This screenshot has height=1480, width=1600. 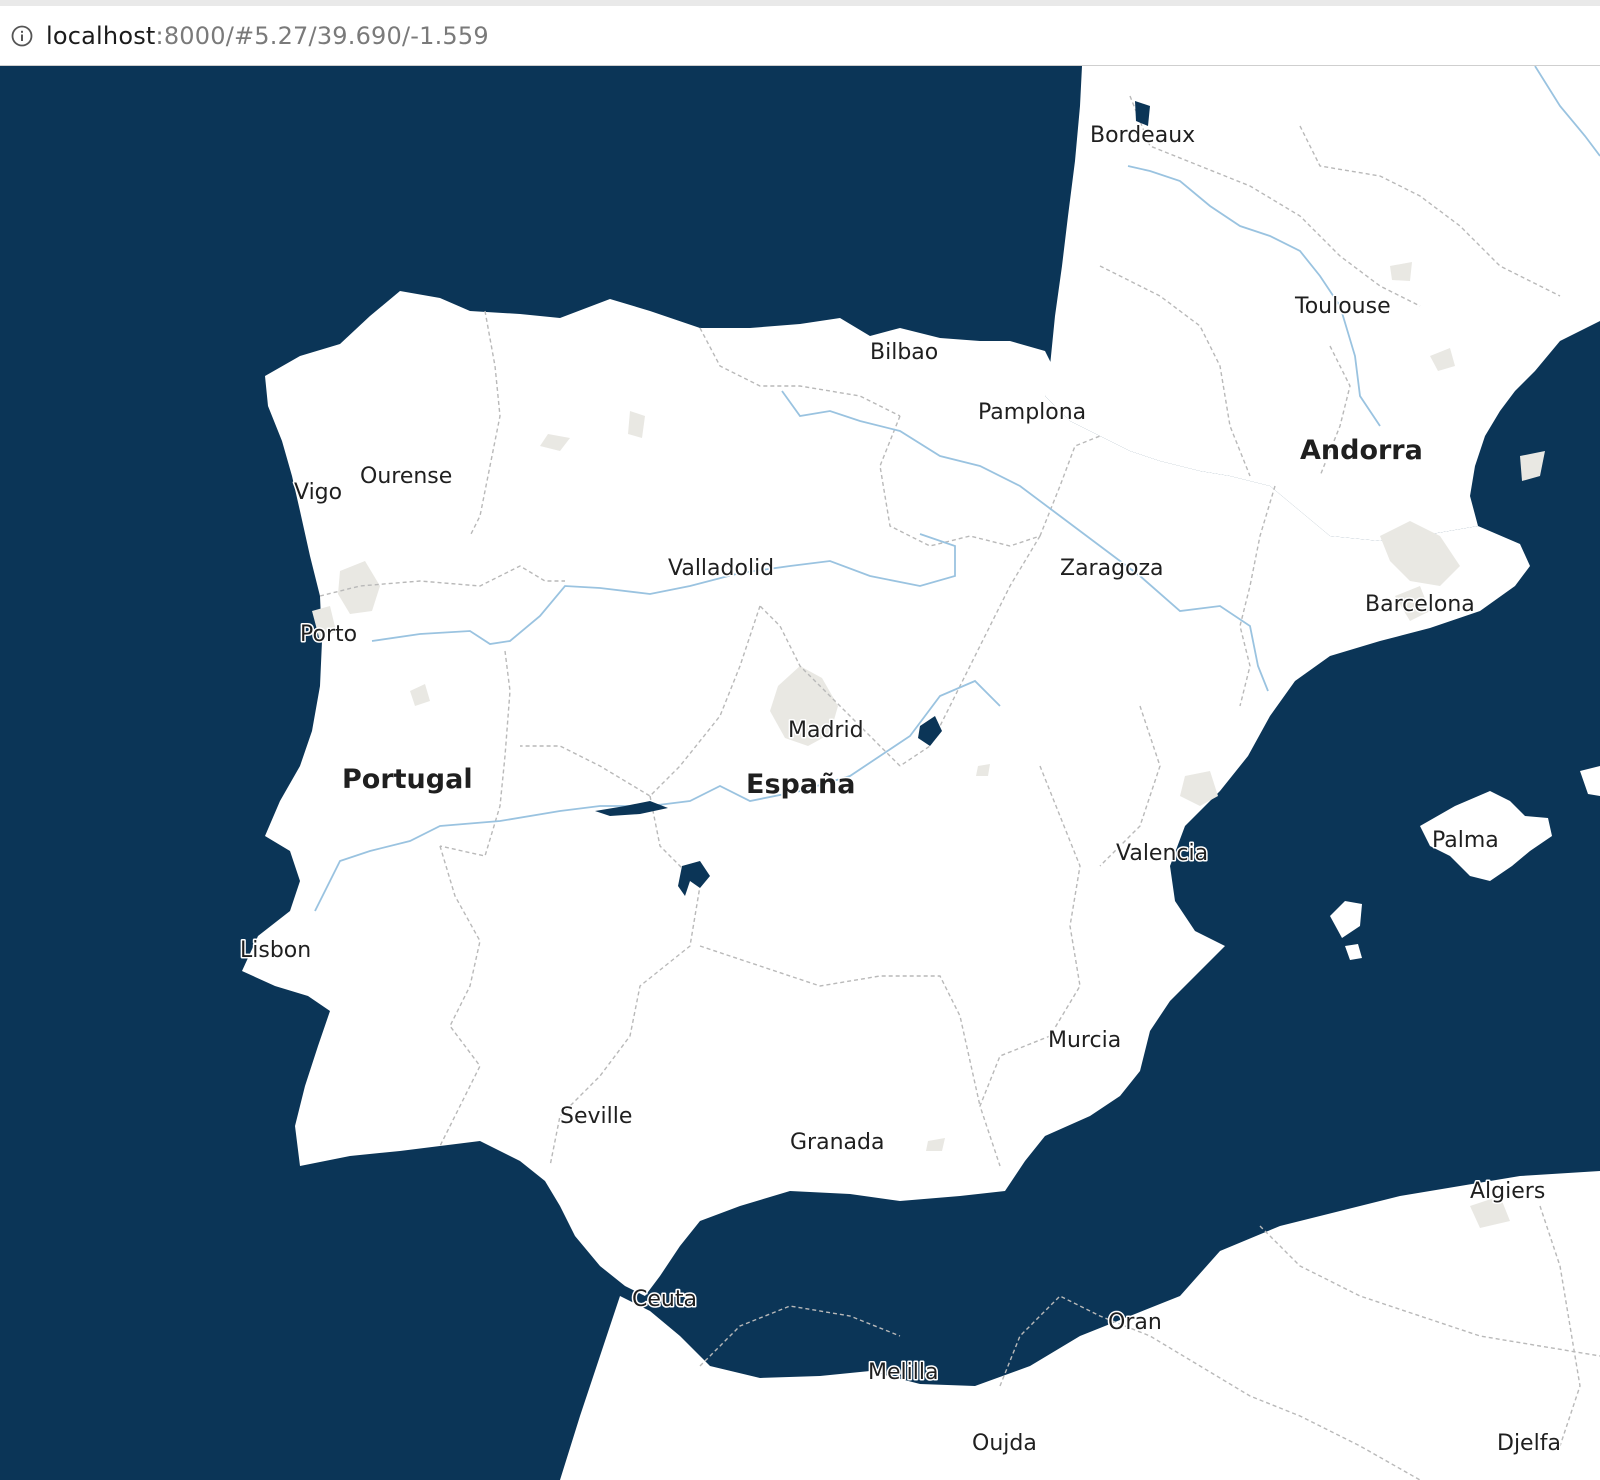 What do you see at coordinates (721, 568) in the screenshot?
I see `label-valladolid: Valladolid` at bounding box center [721, 568].